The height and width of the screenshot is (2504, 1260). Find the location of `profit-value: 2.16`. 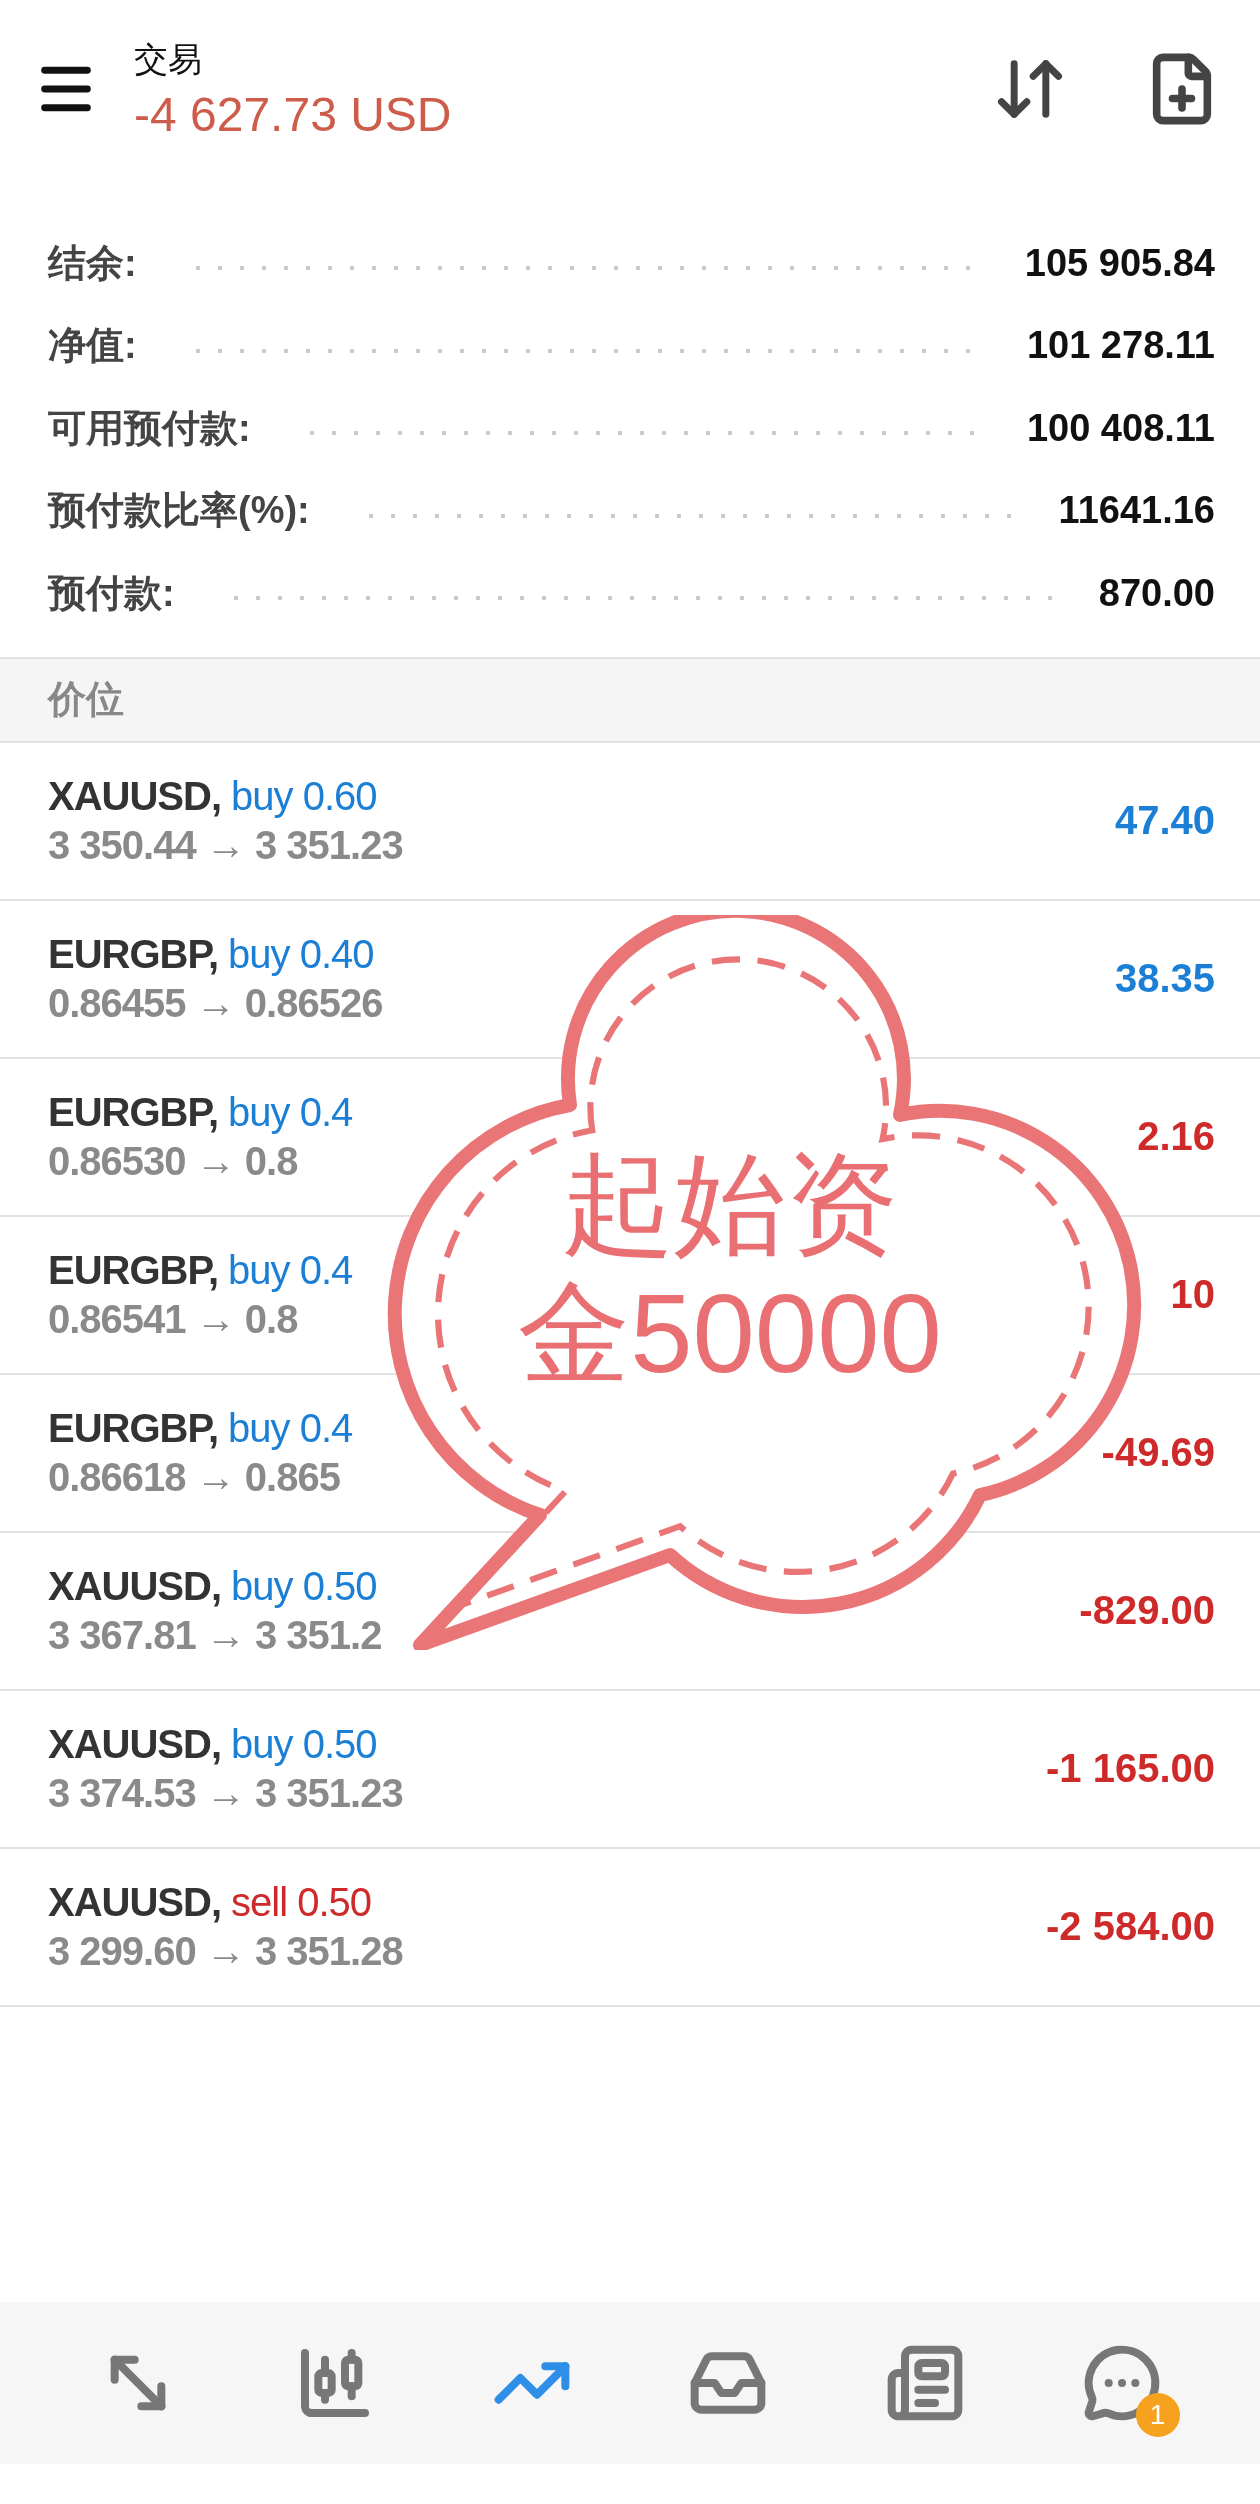

profit-value: 2.16 is located at coordinates (1176, 1136).